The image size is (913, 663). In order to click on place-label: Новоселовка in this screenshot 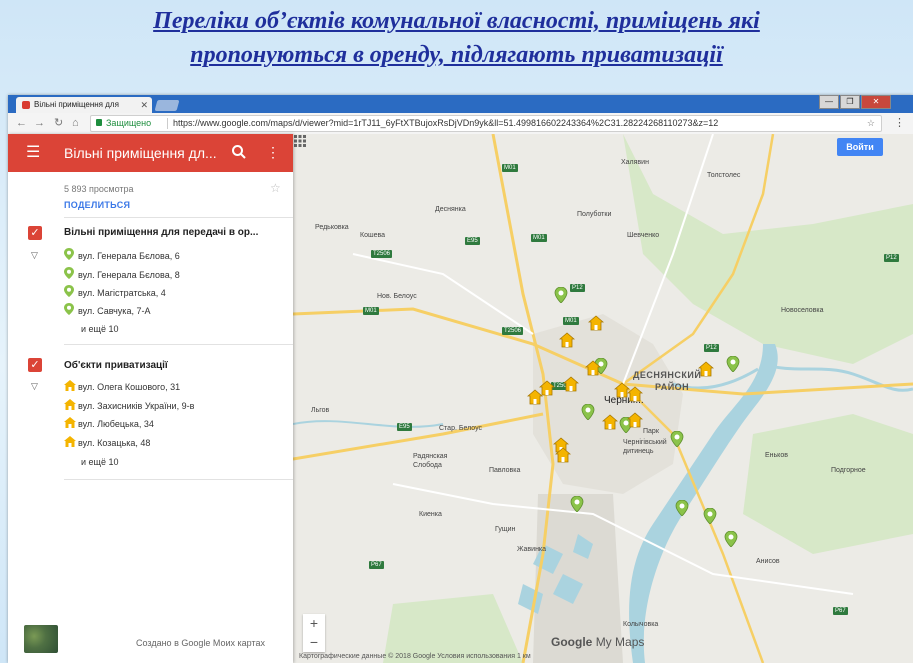, I will do `click(802, 310)`.